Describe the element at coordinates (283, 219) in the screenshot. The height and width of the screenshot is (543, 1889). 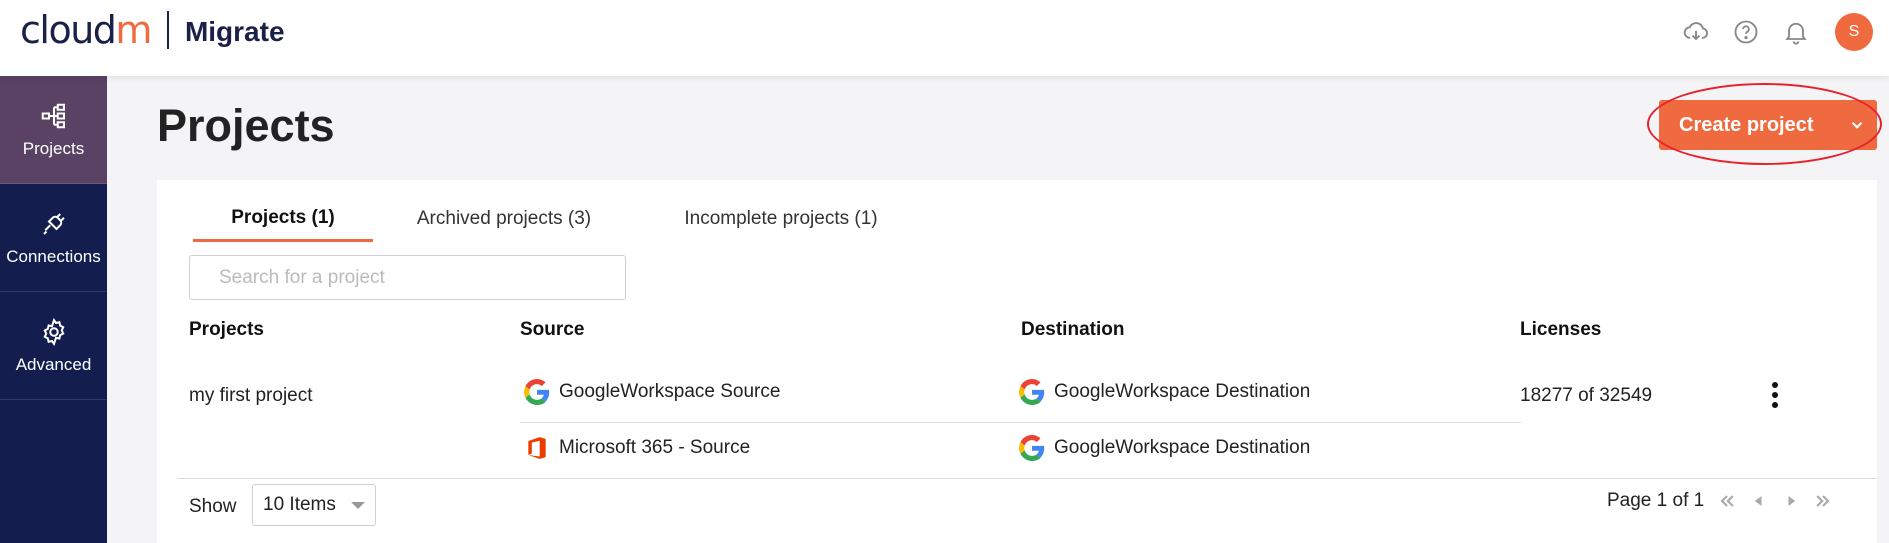
I see `tab-projects: Projects (1)` at that location.